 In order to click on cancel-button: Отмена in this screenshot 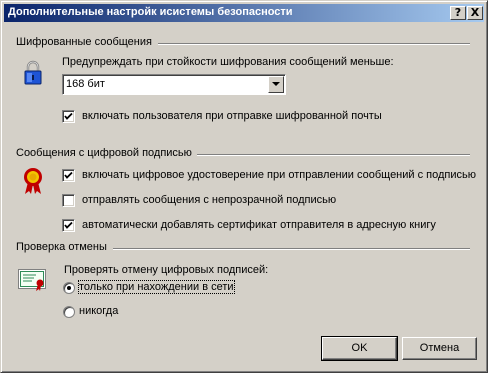, I will do `click(439, 348)`.